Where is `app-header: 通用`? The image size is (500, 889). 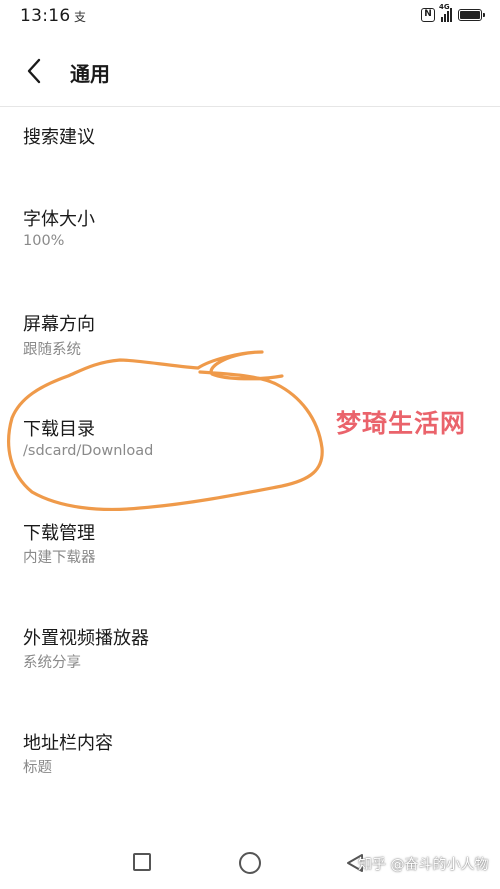 app-header: 通用 is located at coordinates (250, 71).